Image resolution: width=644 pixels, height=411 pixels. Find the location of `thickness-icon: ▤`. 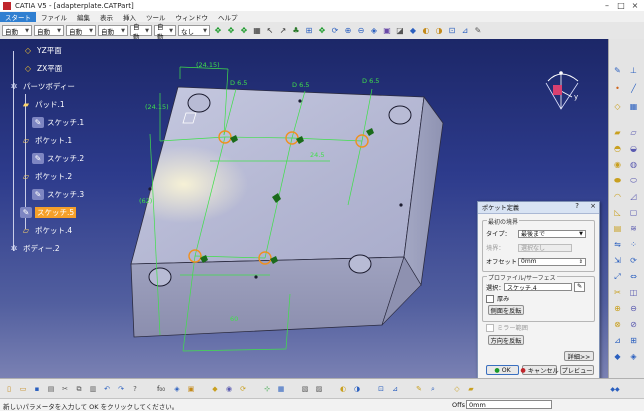

thickness-icon: ▤ is located at coordinates (617, 228).